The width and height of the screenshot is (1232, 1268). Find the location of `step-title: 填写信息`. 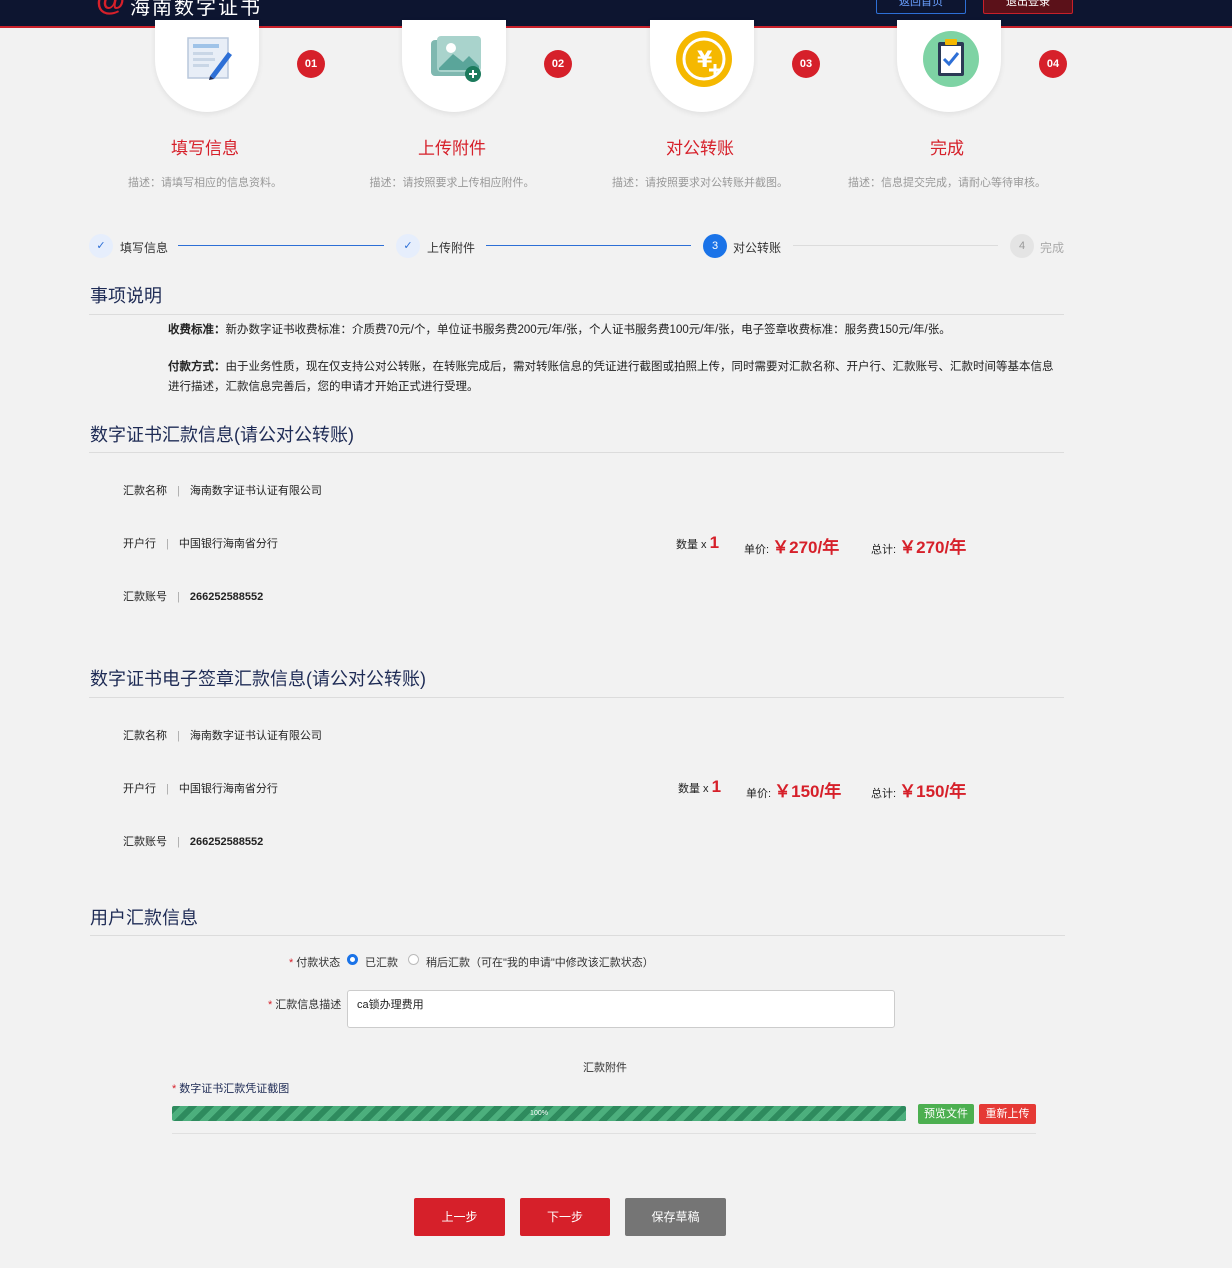

step-title: 填写信息 is located at coordinates (205, 148).